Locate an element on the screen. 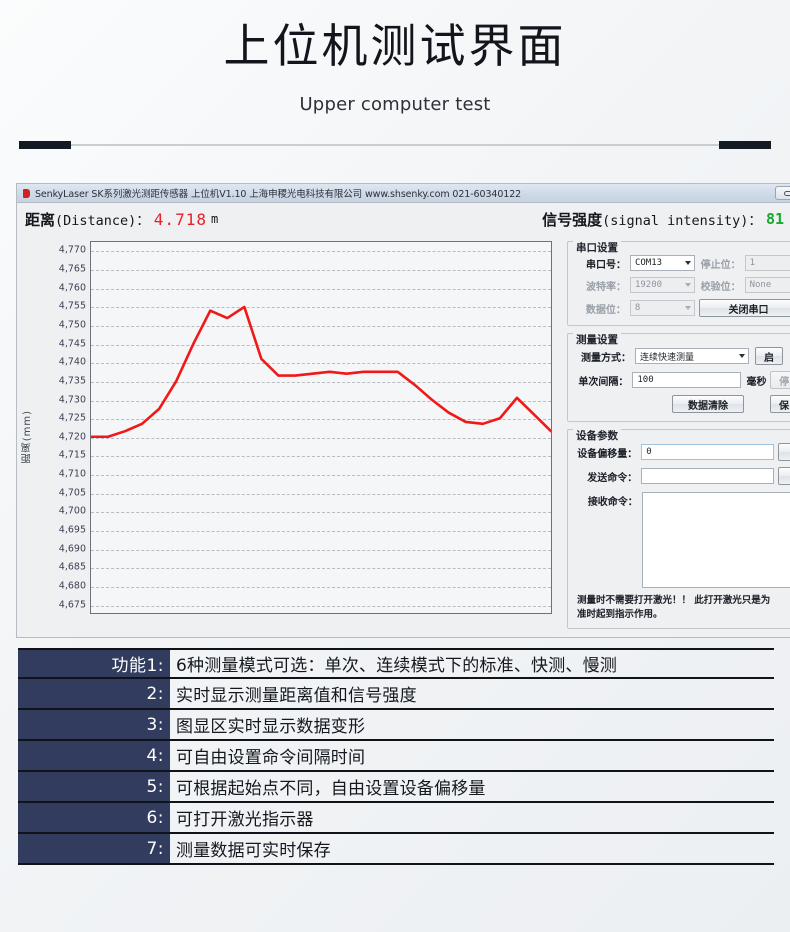  header-divider is located at coordinates (395, 144).